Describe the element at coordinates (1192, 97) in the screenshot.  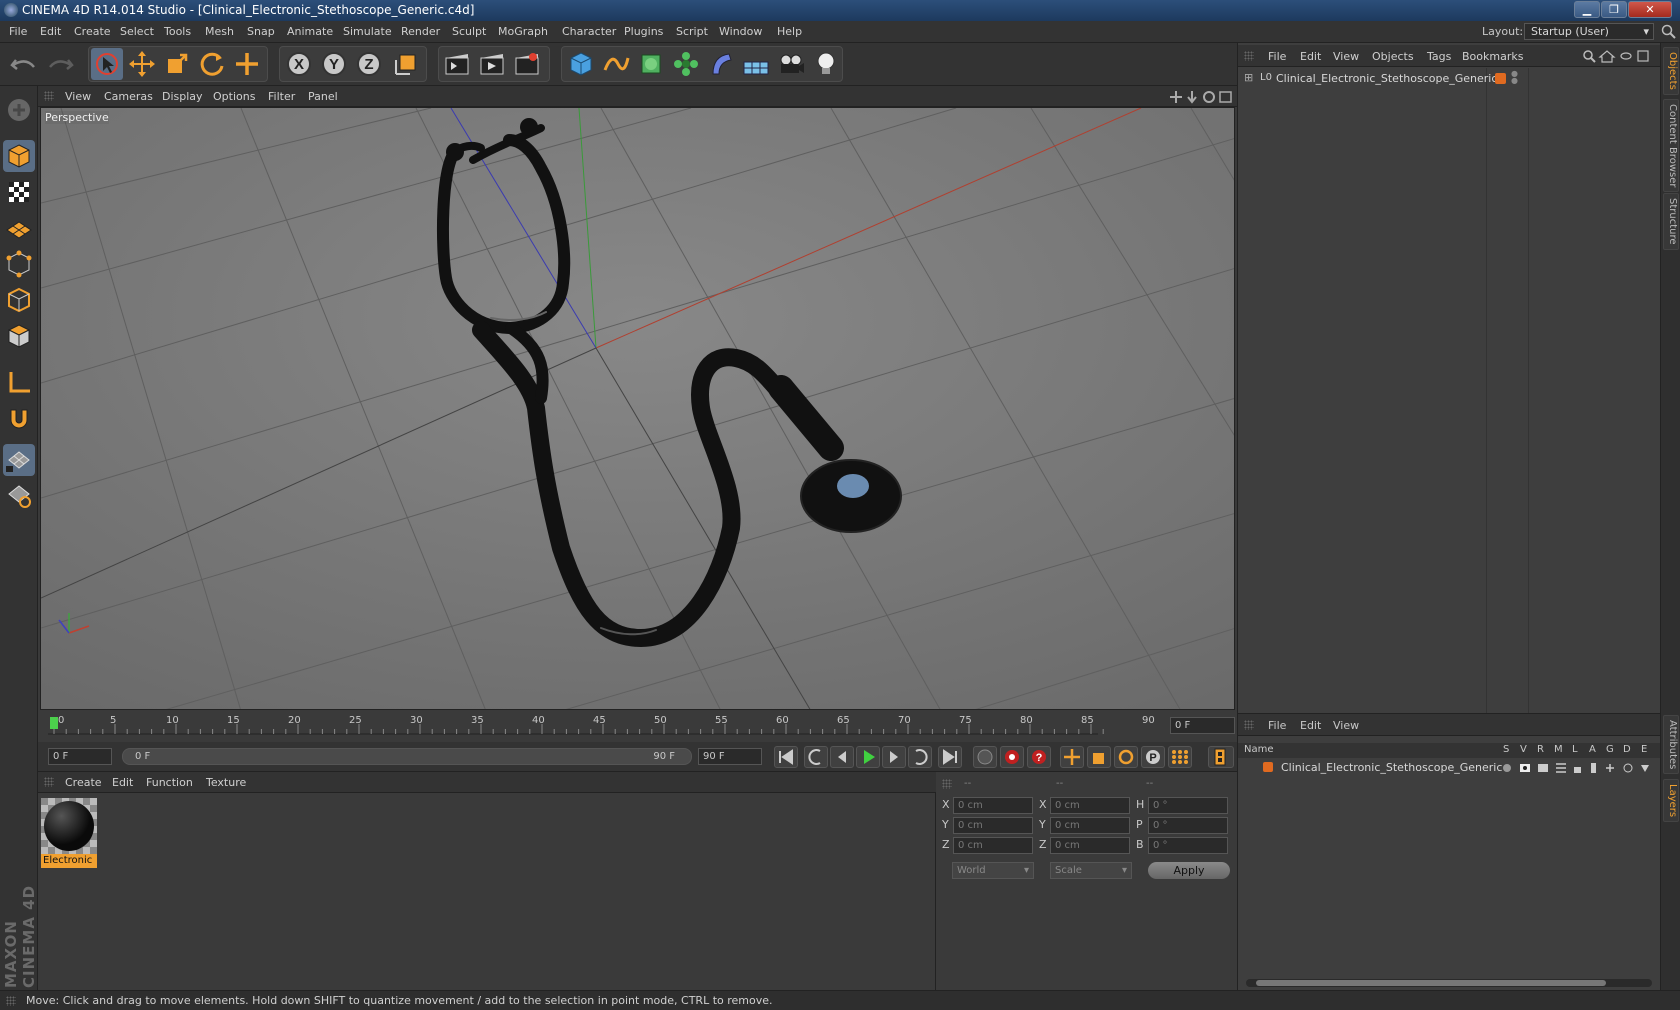
I see `zoom-icon` at that location.